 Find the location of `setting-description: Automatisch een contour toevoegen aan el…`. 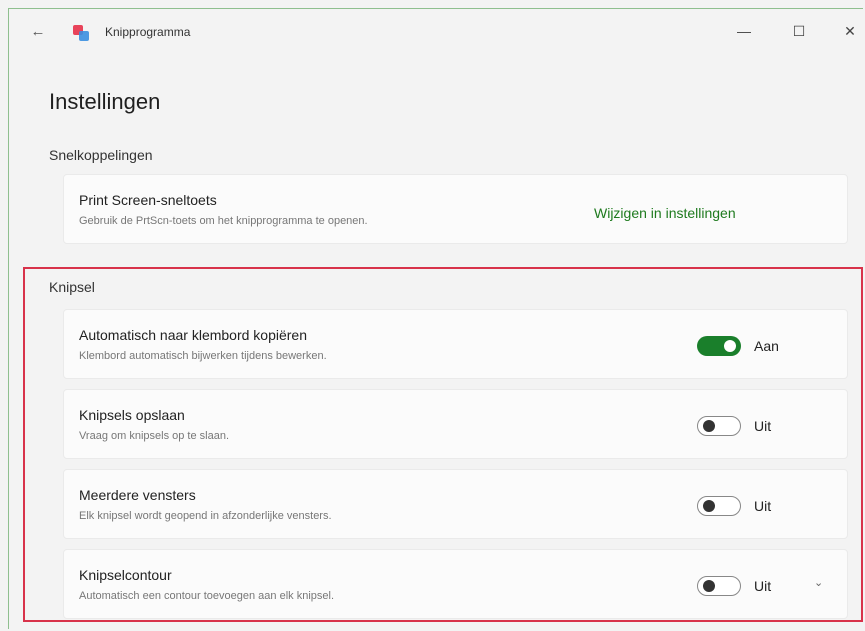

setting-description: Automatisch een contour toevoegen aan el… is located at coordinates (206, 596).